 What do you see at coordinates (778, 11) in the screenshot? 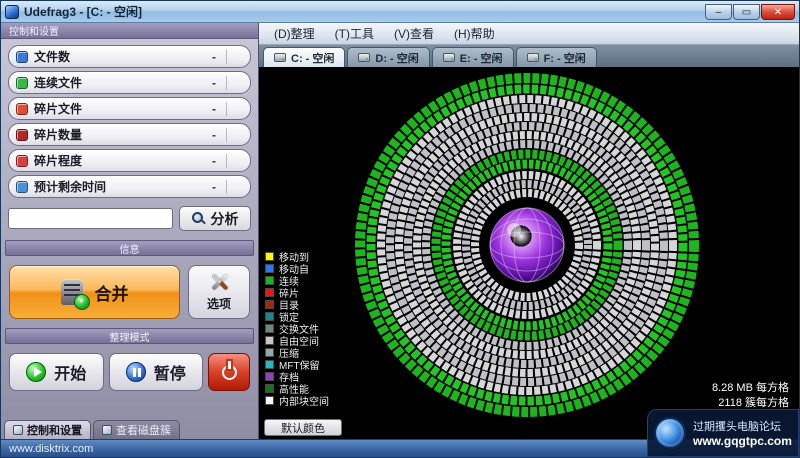
I see `close-button: ✕` at bounding box center [778, 11].